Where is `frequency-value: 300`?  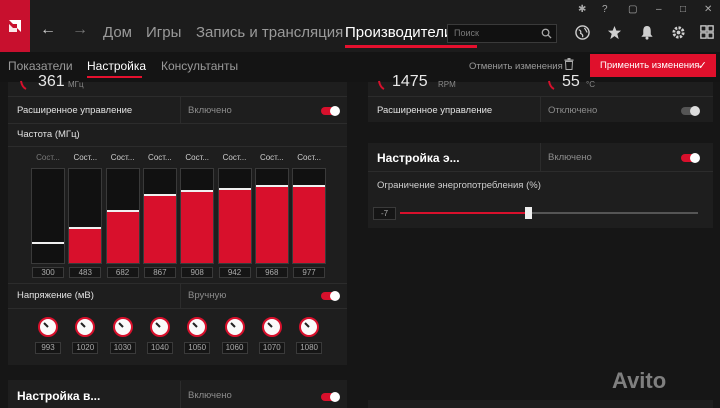 frequency-value: 300 is located at coordinates (48, 272).